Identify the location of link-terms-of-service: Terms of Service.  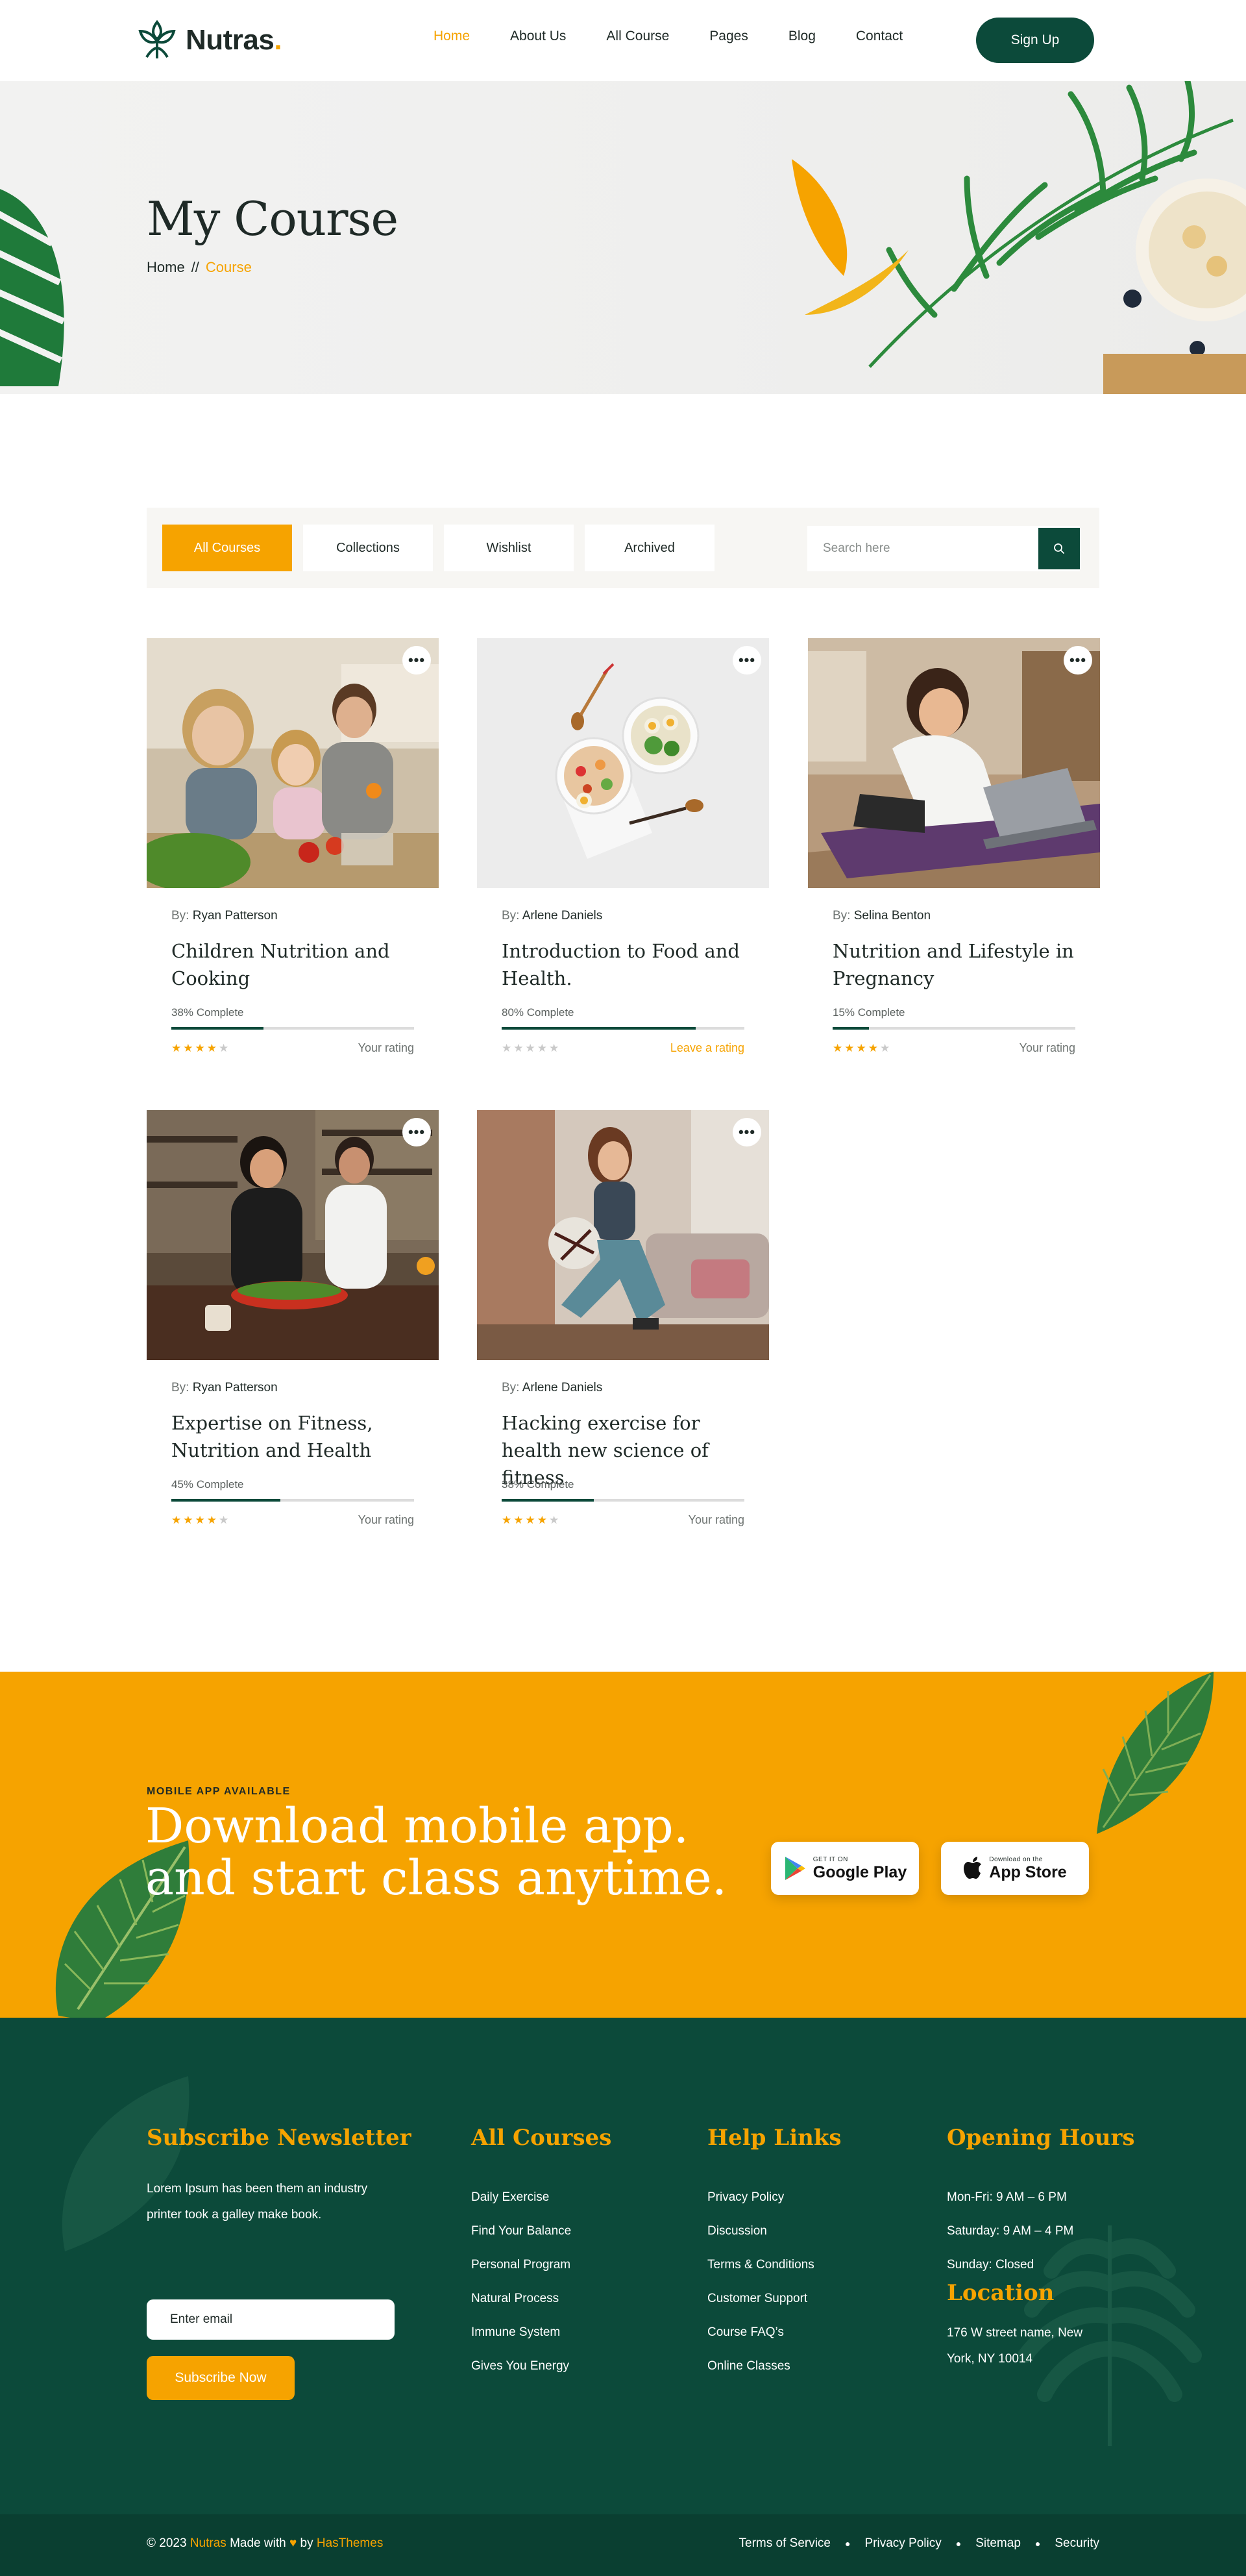
(785, 2543).